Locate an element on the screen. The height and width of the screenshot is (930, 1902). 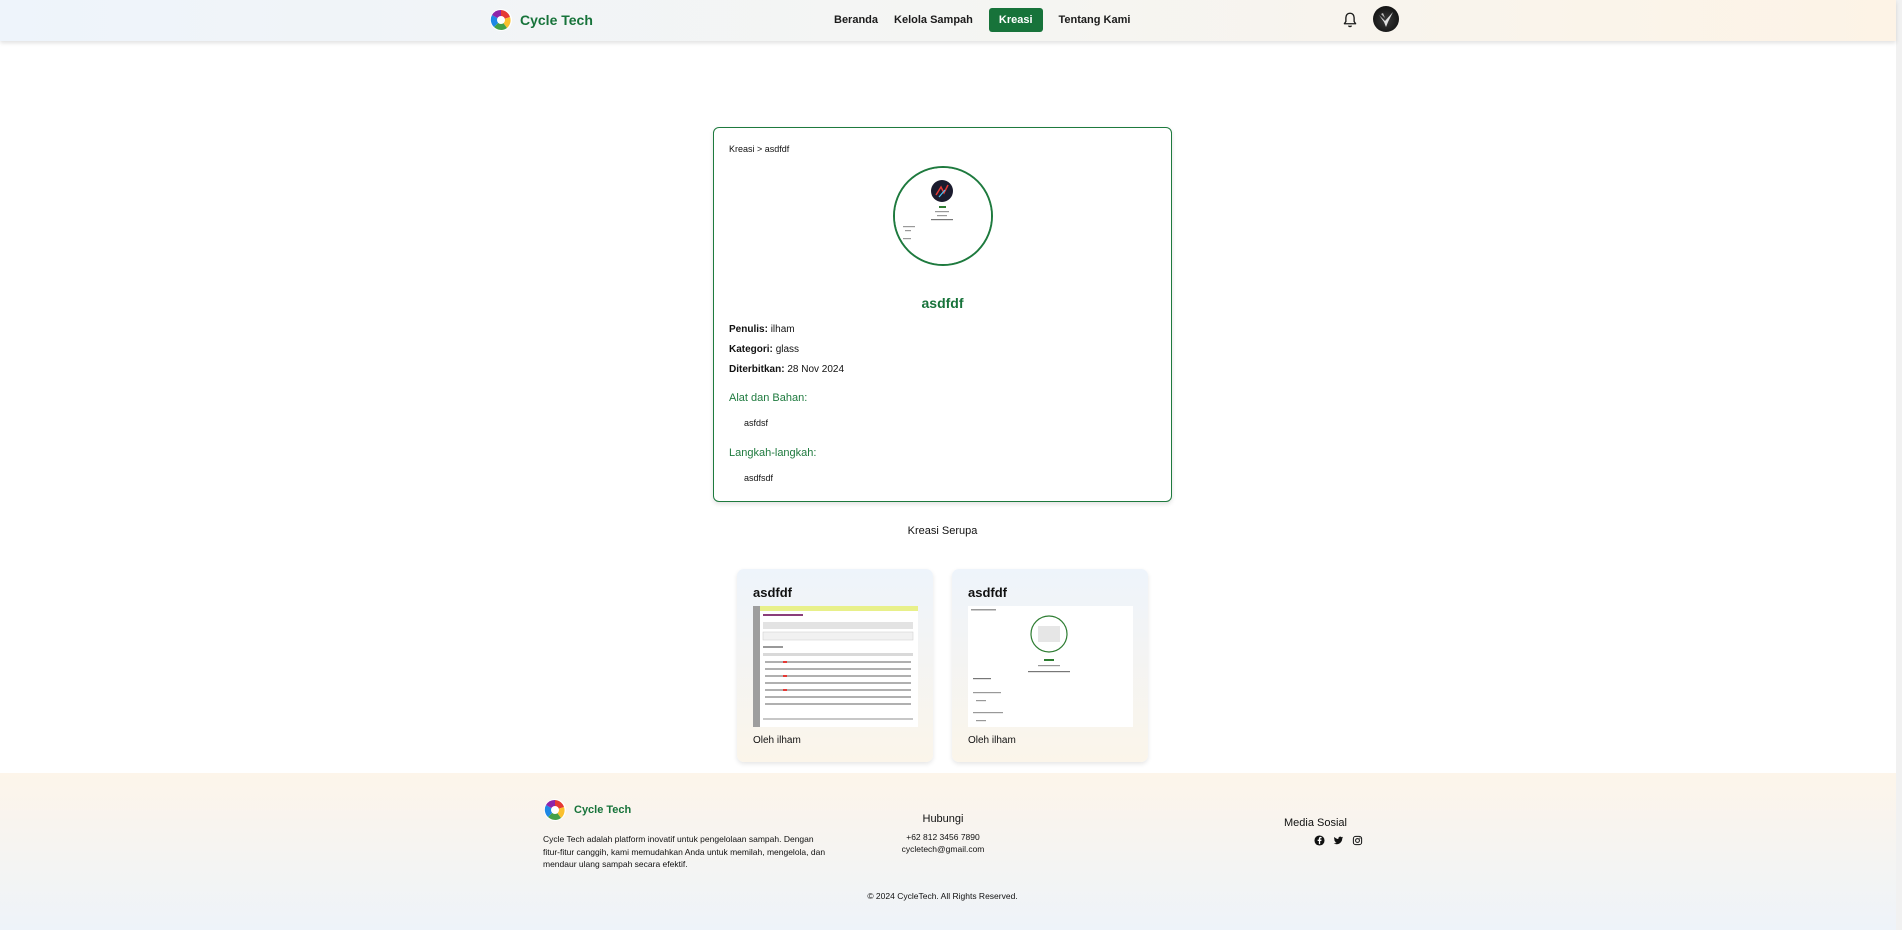
copyright: © 2024 CycleTech. All Rights Reserved. is located at coordinates (942, 896).